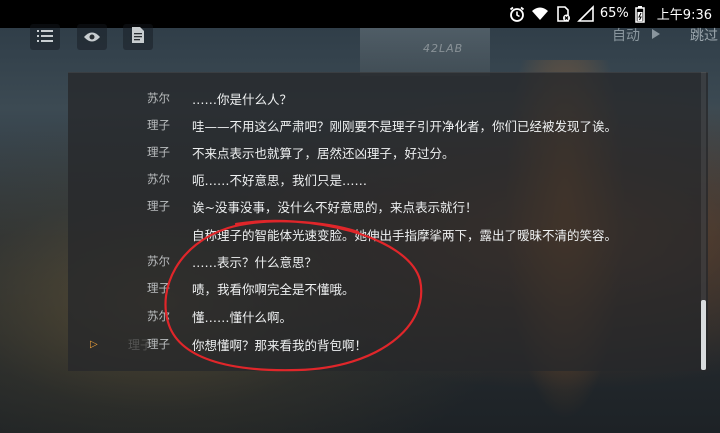  What do you see at coordinates (94, 344) in the screenshot?
I see `current-line-marker-icon: ▷` at bounding box center [94, 344].